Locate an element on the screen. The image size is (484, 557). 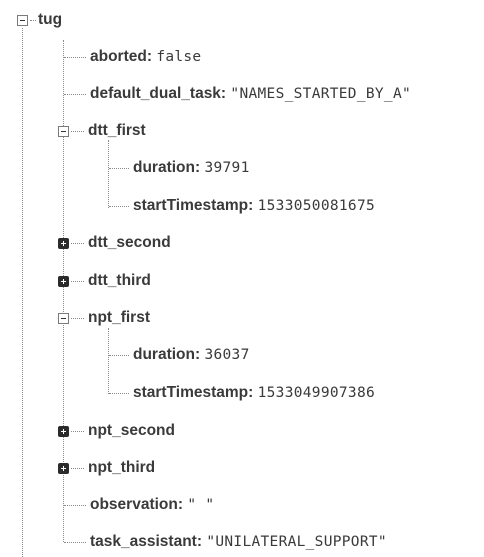
tree-node-npt-first-start-timestamp: startTimestamp: 1533049907386 is located at coordinates (254, 393).